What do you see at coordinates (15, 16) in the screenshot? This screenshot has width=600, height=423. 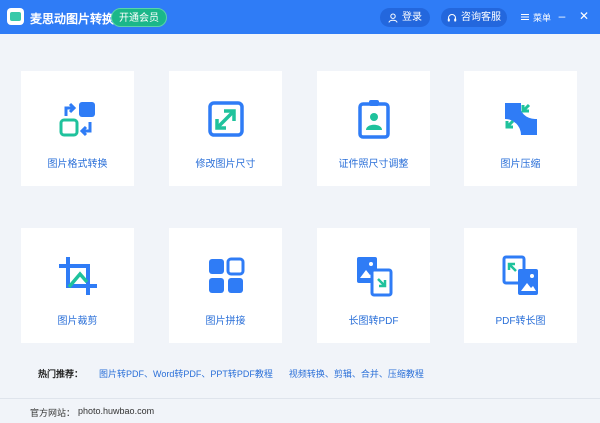 I see `app-logo-icon` at bounding box center [15, 16].